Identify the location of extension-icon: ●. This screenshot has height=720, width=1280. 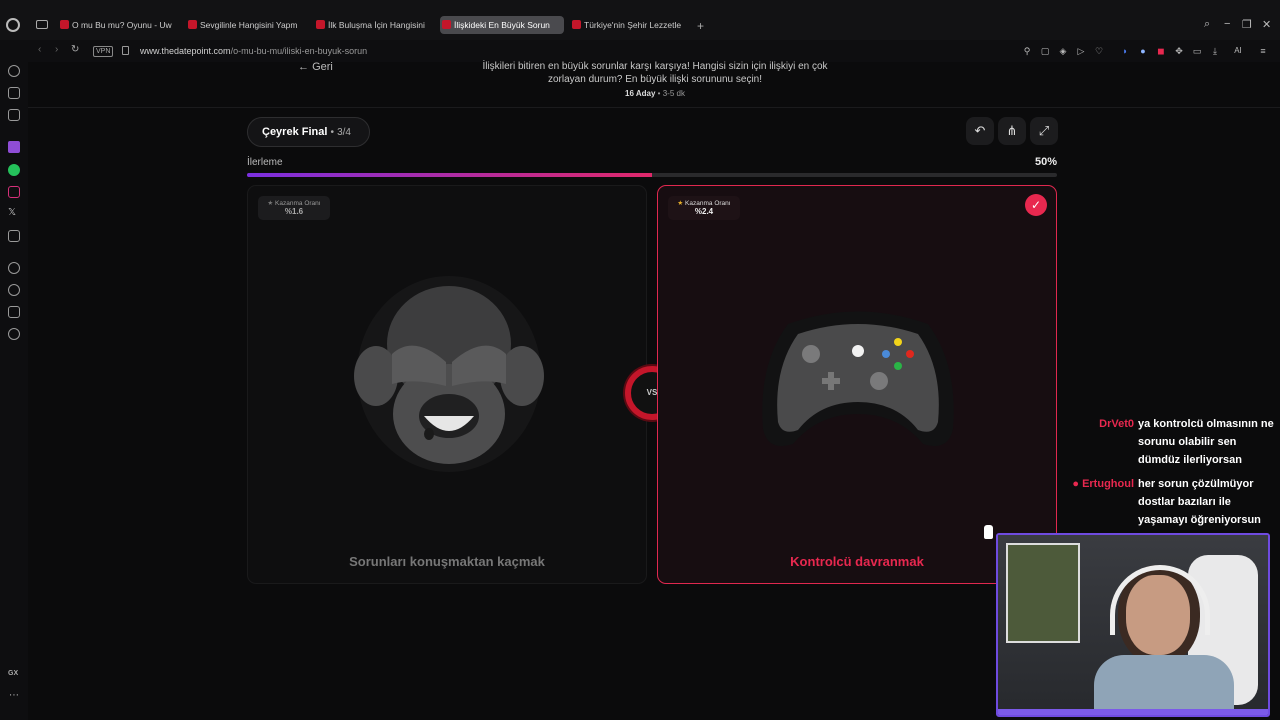
(1143, 51).